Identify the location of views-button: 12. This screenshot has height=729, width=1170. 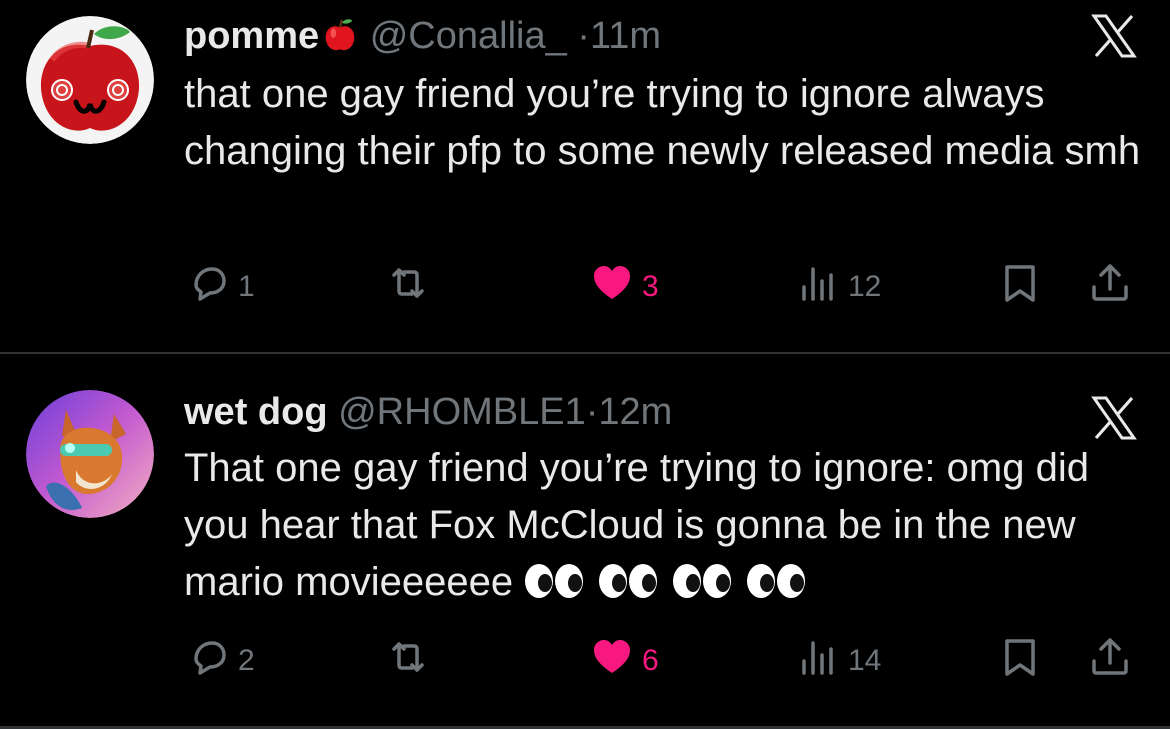
(838, 287).